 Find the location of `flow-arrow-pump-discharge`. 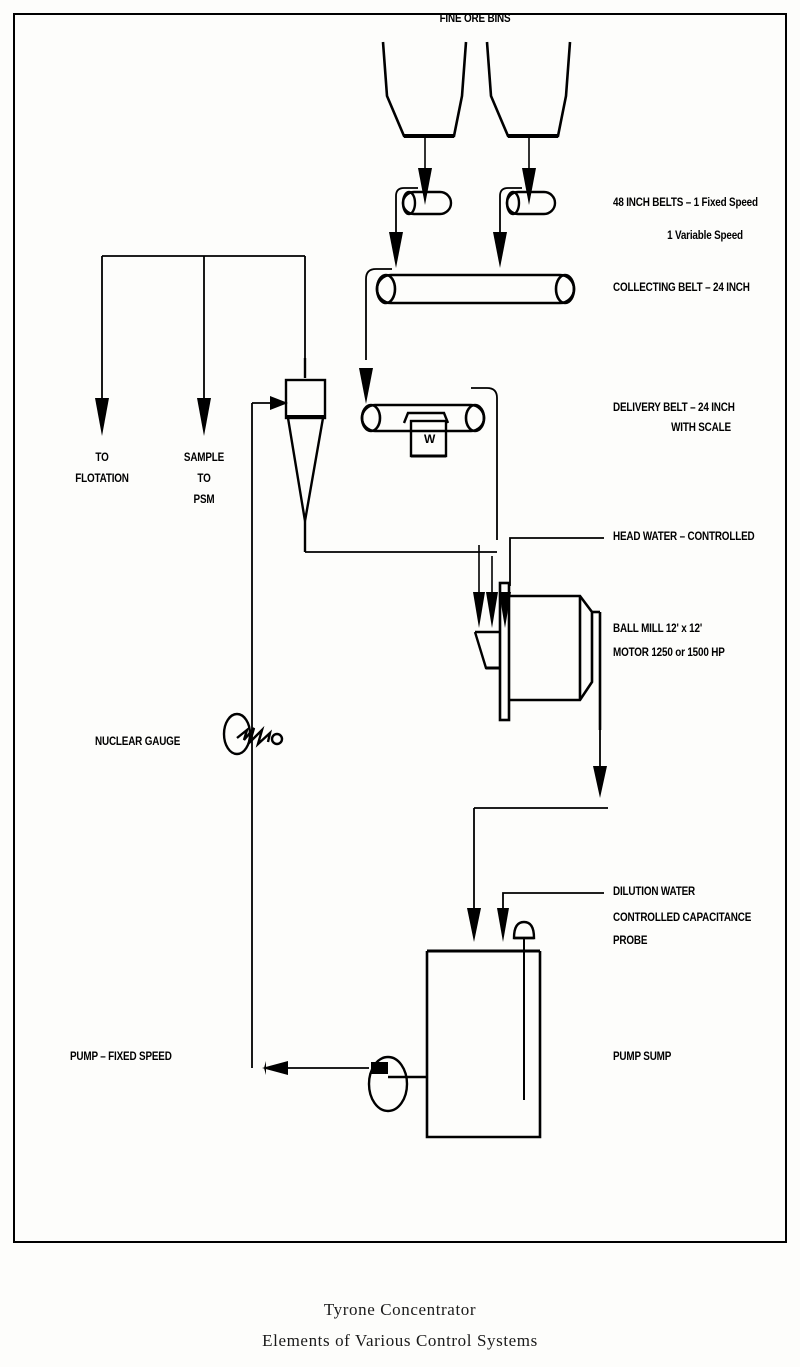

flow-arrow-pump-discharge is located at coordinates (275, 1068).